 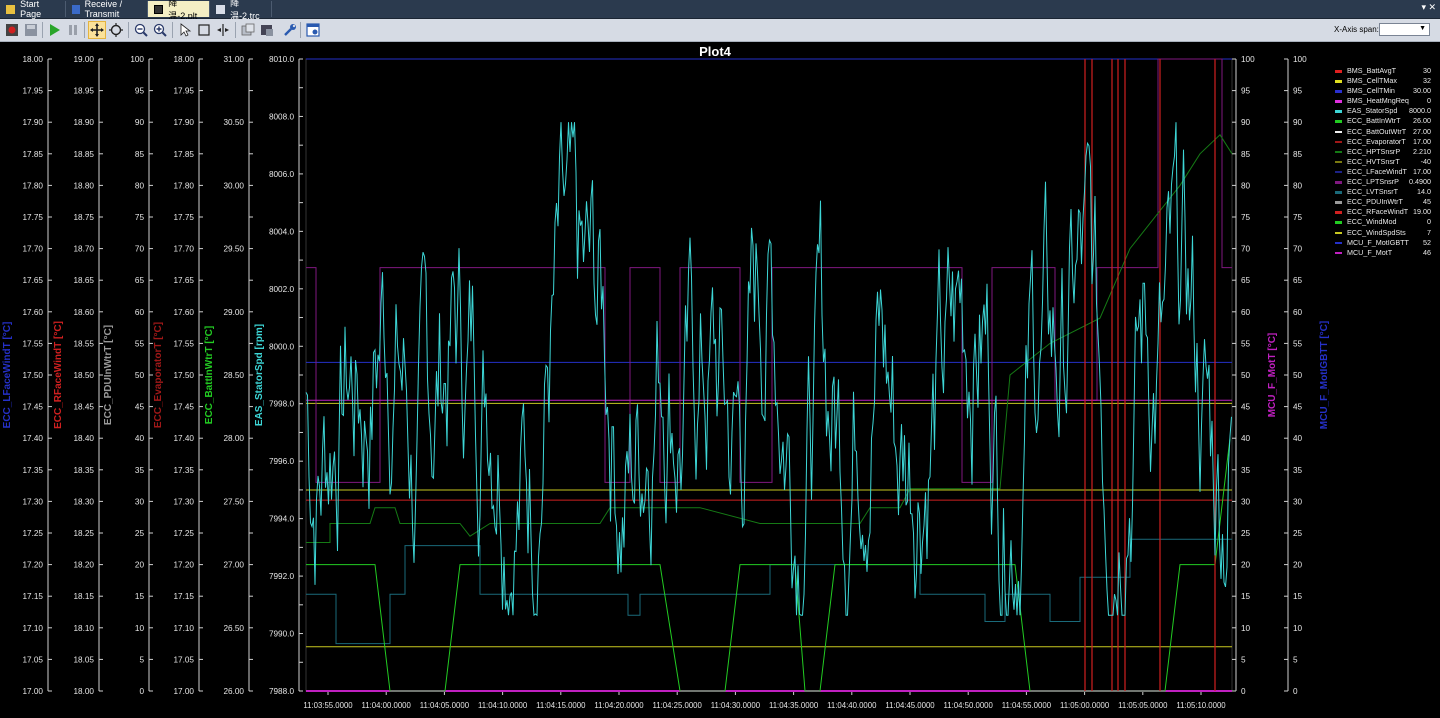 I want to click on legend-item: BMS_CellTMin 30.00, so click(x=1383, y=91).